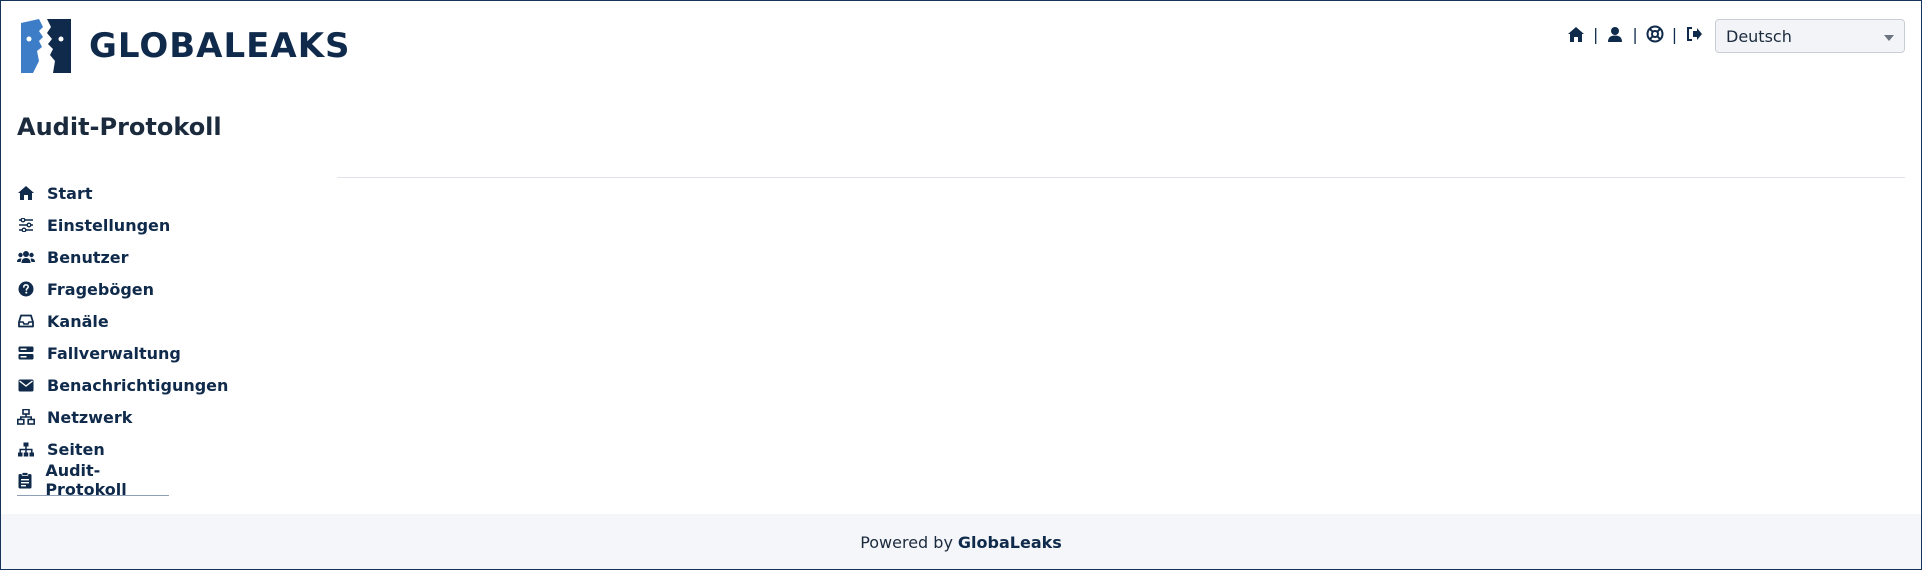  Describe the element at coordinates (1010, 542) in the screenshot. I see `footer-brand-link: GlobaLeaks` at that location.